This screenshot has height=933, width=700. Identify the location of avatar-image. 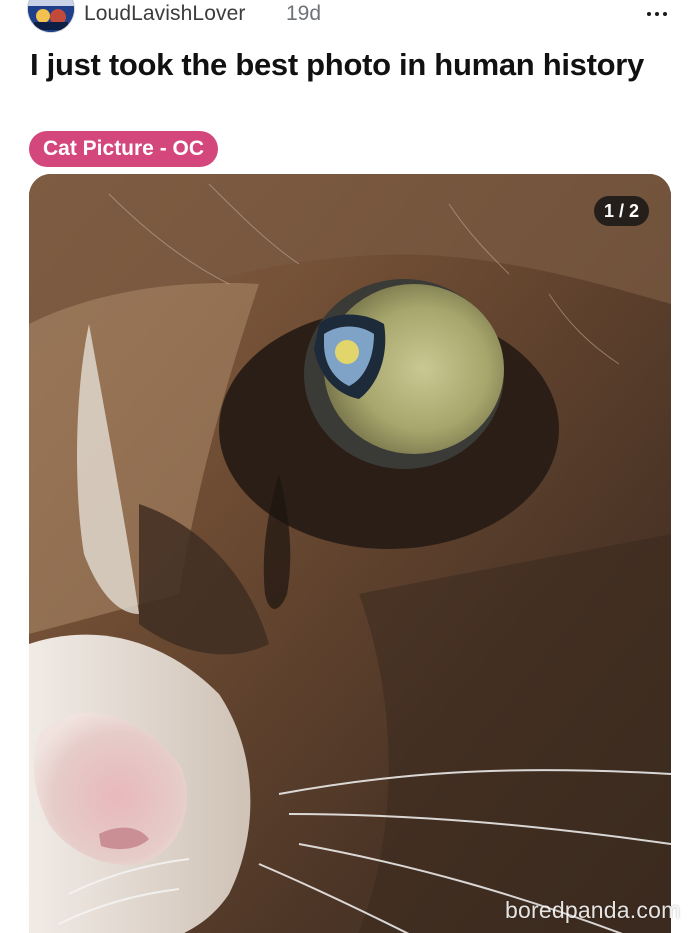
(51, 16).